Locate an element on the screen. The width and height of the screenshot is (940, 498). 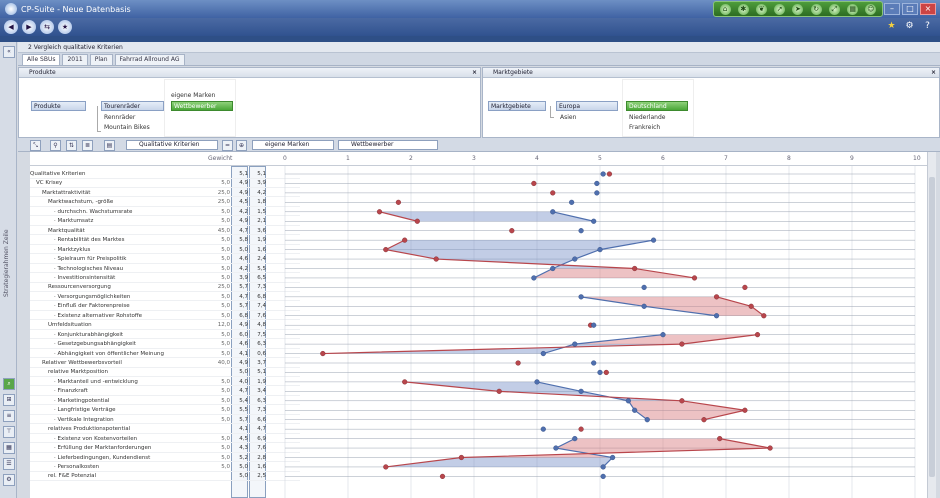
grid-icon: ▦ is located at coordinates (9, 448).